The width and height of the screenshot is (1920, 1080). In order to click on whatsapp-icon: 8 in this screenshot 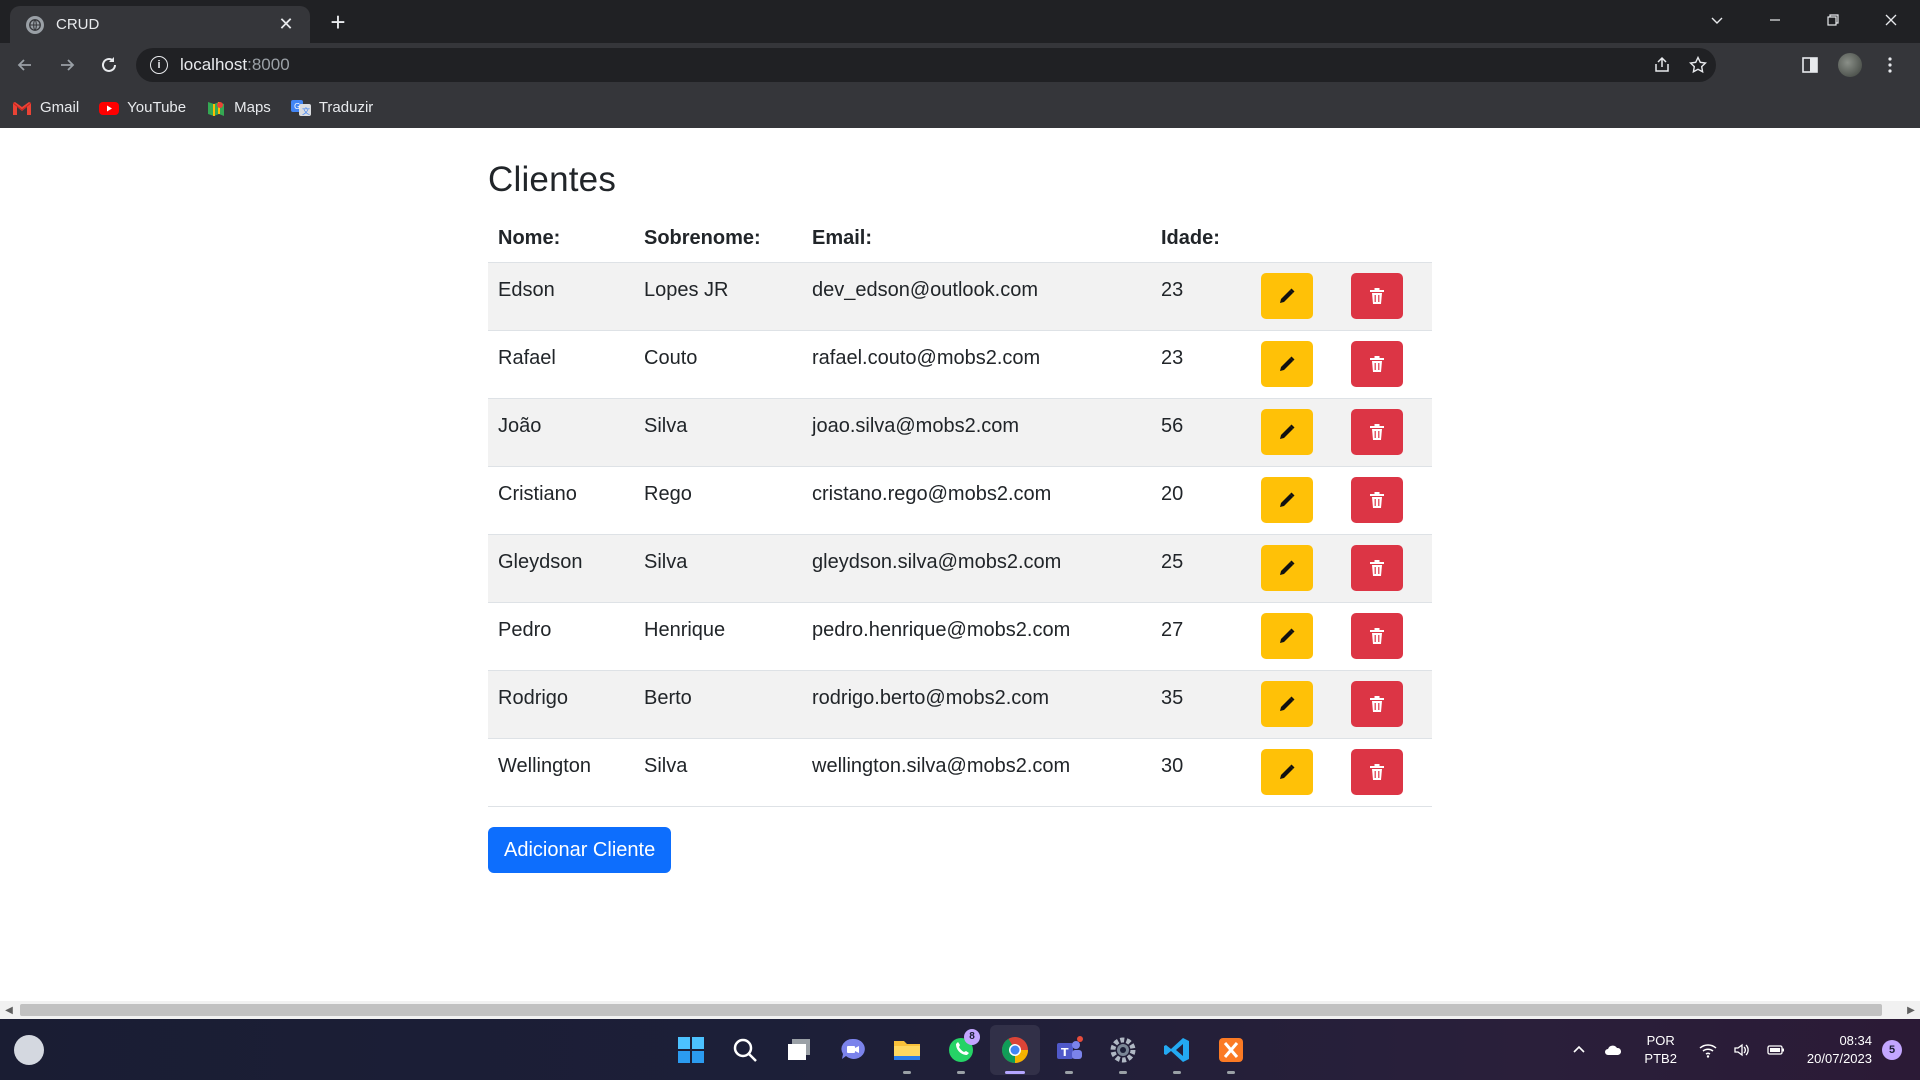, I will do `click(961, 1050)`.